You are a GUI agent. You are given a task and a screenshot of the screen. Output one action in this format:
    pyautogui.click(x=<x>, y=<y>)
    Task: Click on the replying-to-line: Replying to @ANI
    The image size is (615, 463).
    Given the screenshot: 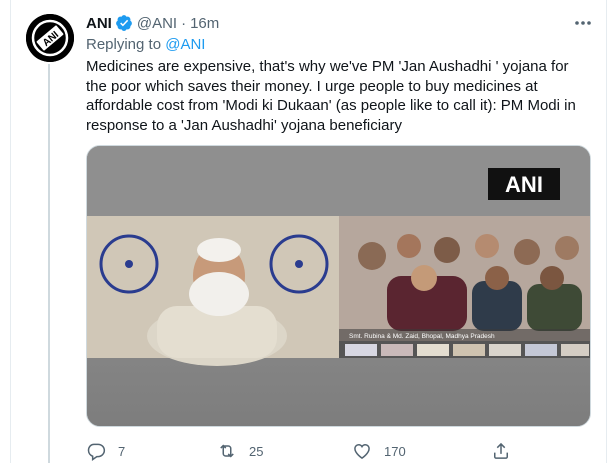 What is the action you would take?
    pyautogui.click(x=145, y=44)
    